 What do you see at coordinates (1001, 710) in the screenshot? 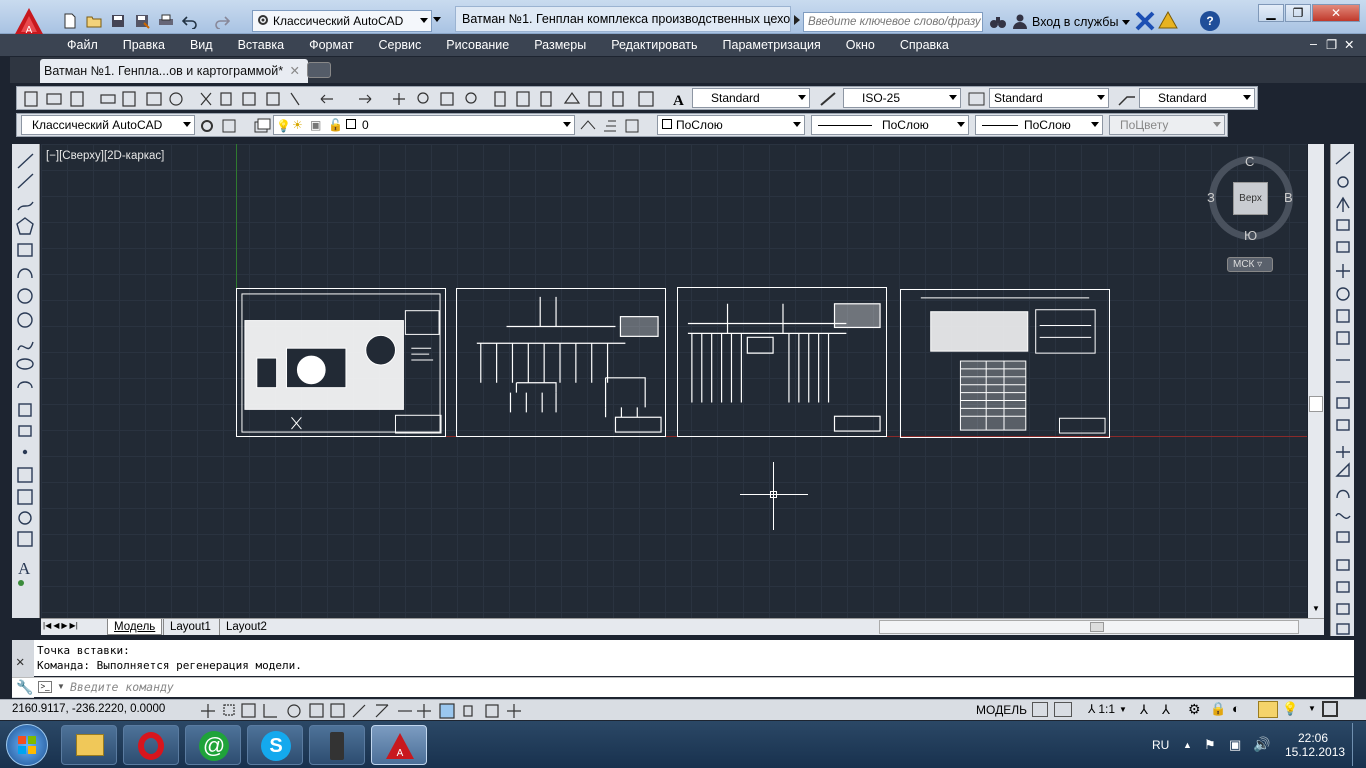
I see `model-space-toggle: МОДЕЛЬ` at bounding box center [1001, 710].